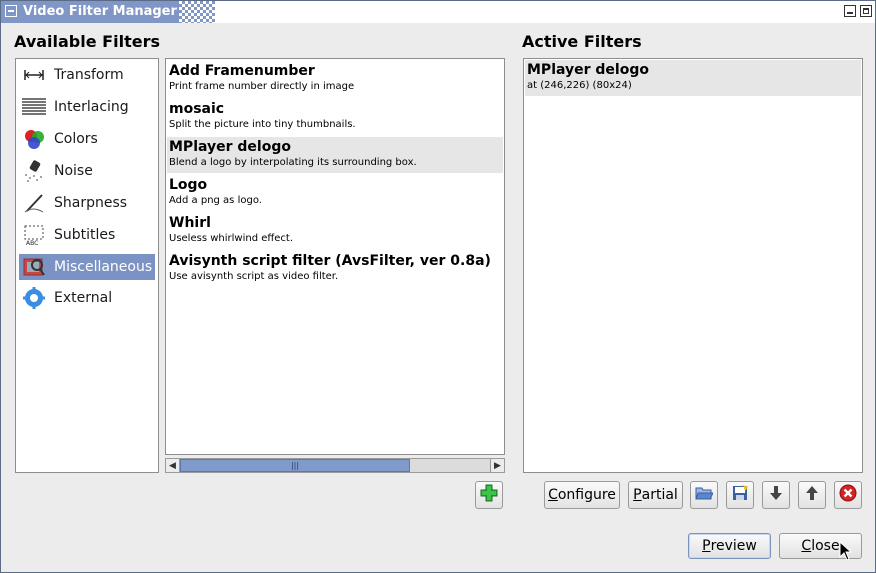 This screenshot has width=876, height=573. Describe the element at coordinates (693, 78) in the screenshot. I see `active-filter-item: MPlayer delogo at (246,226) (80x24)` at that location.